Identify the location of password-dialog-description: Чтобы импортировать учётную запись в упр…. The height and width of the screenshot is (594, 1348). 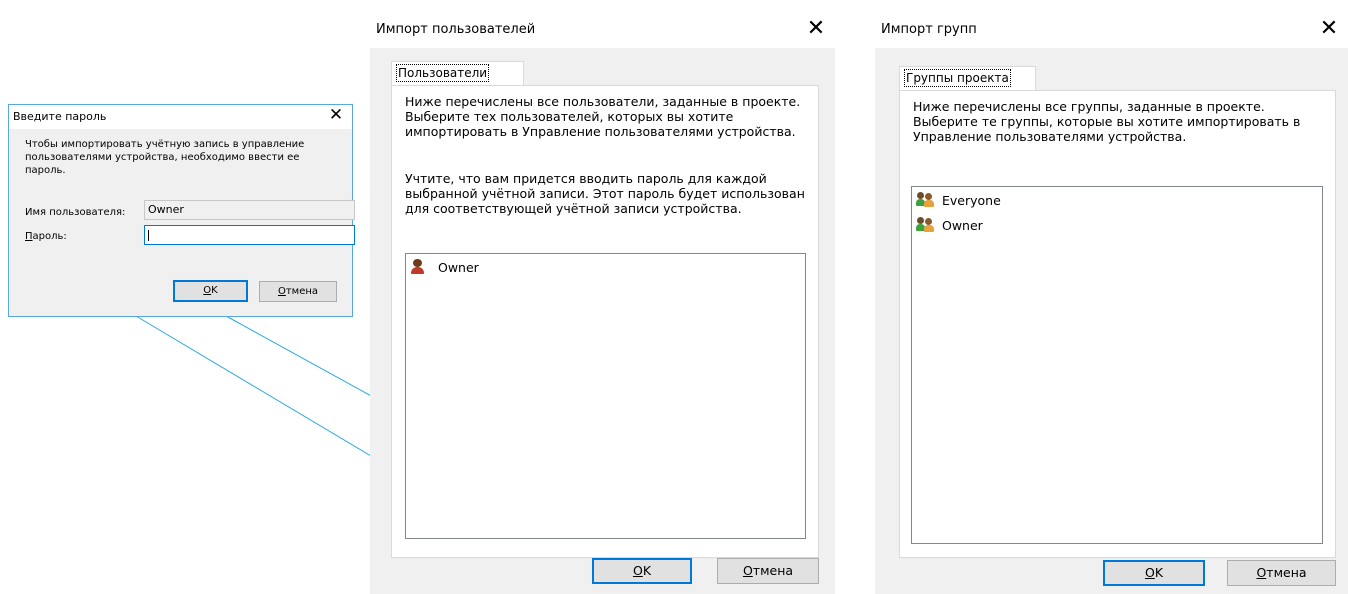
(165, 157).